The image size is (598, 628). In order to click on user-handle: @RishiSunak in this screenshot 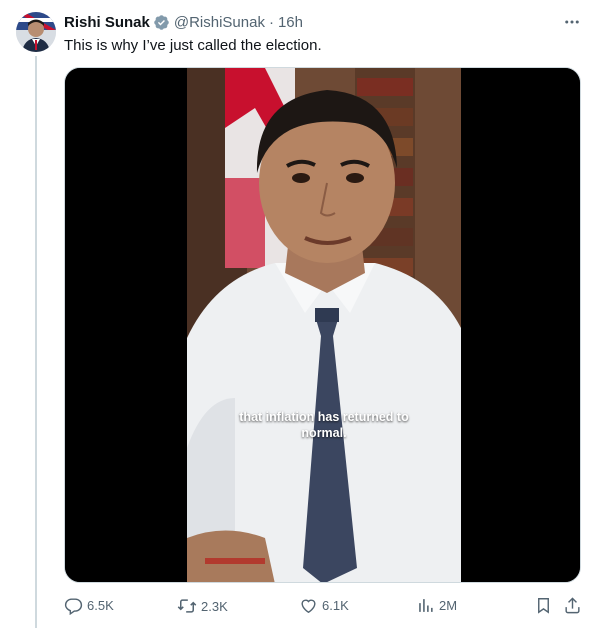, I will do `click(219, 22)`.